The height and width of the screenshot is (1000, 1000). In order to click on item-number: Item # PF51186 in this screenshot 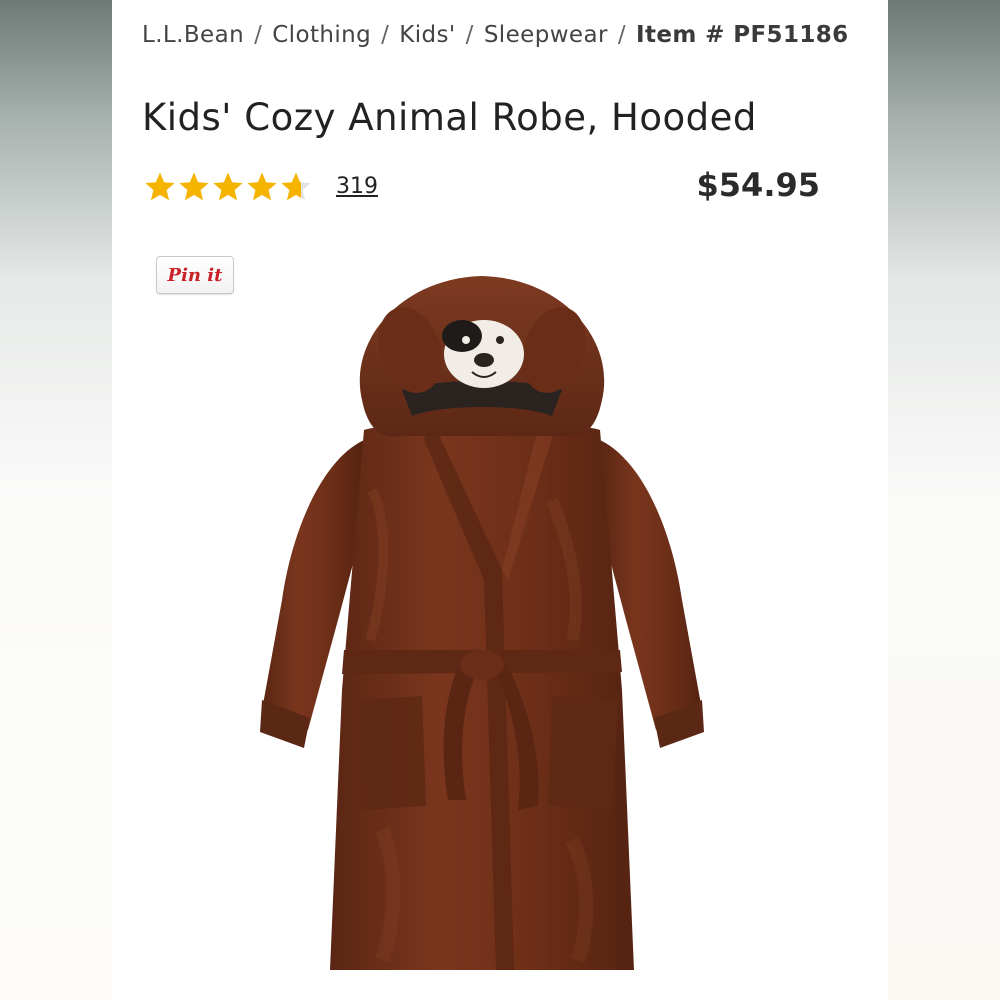, I will do `click(742, 35)`.